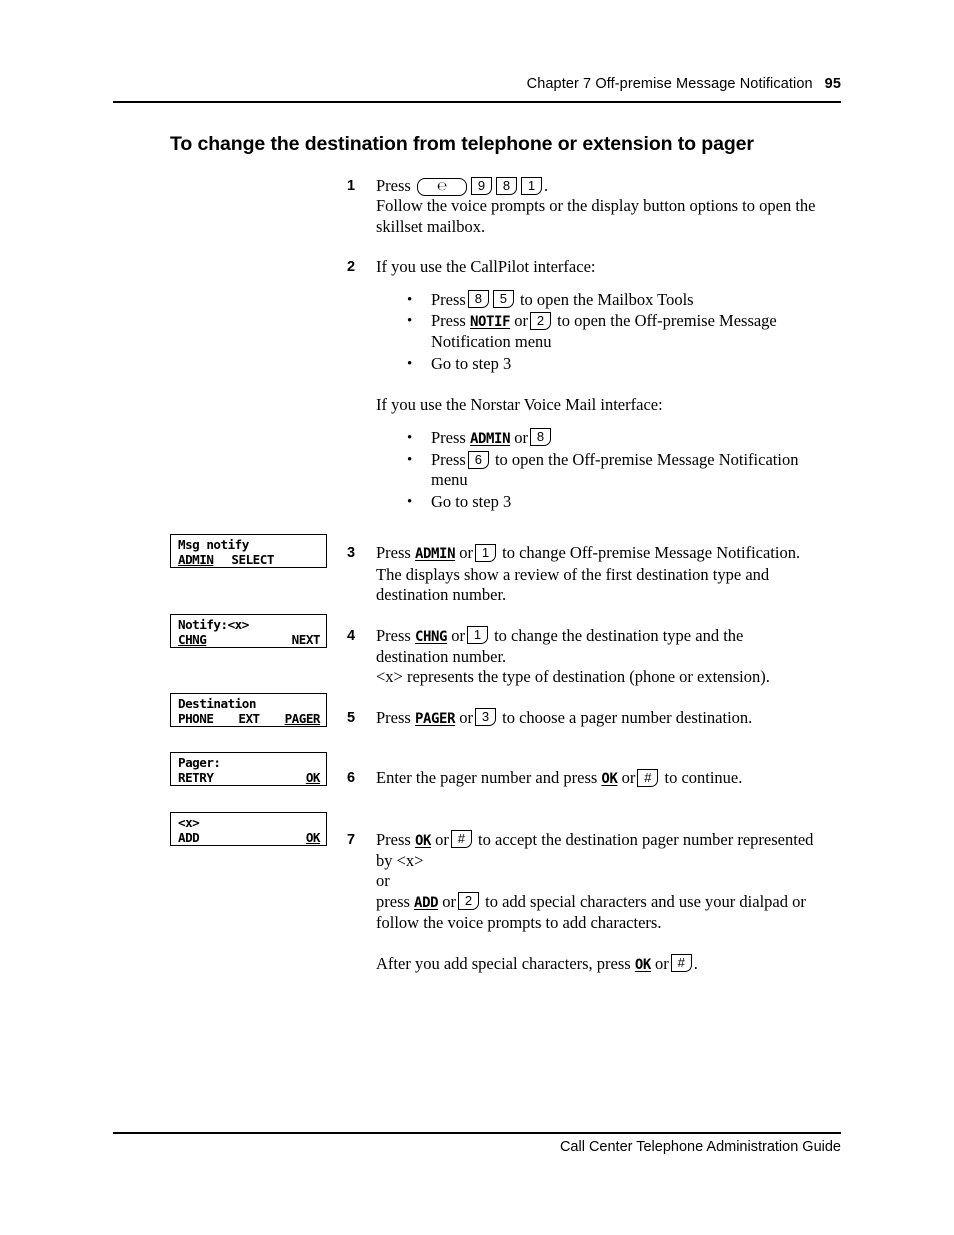 Image resolution: width=954 pixels, height=1235 pixels. I want to click on step-head: Enter the pager number and press, so click(487, 778).